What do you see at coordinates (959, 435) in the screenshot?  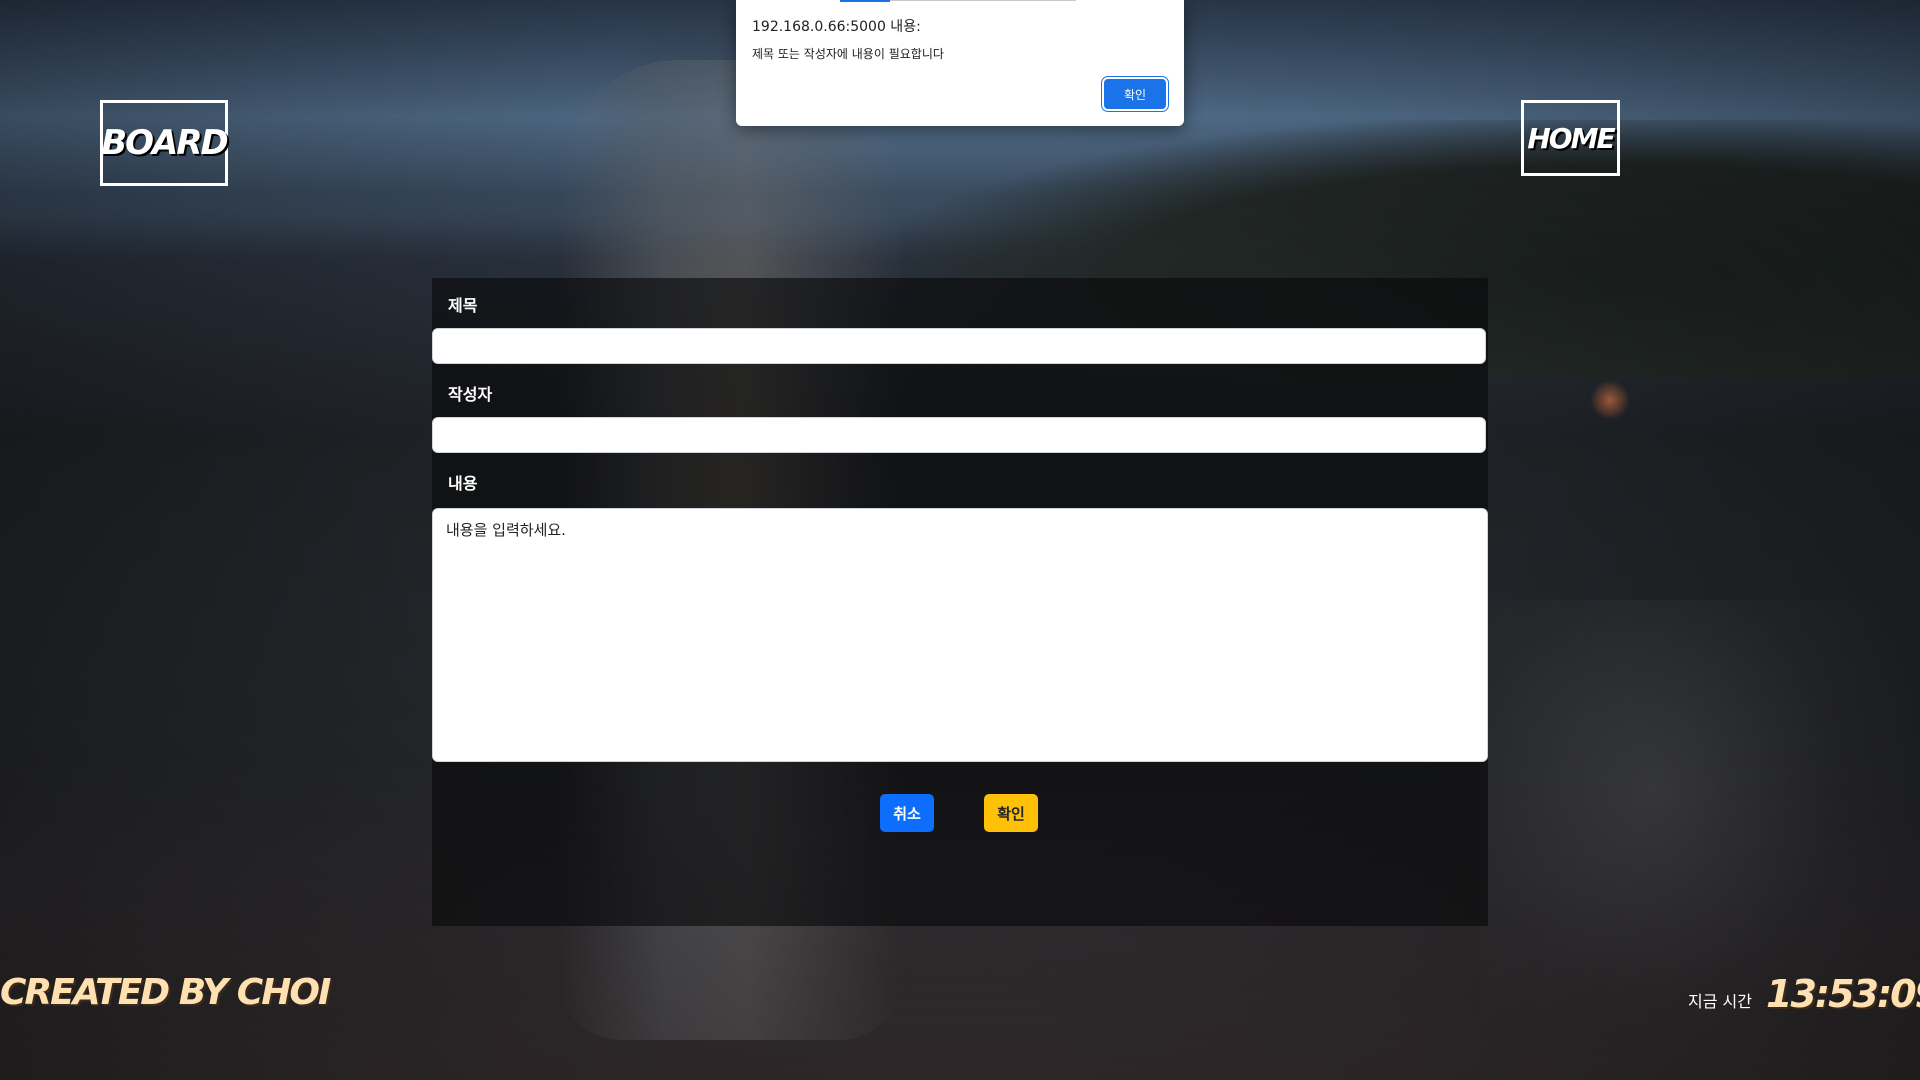 I see `author-input` at bounding box center [959, 435].